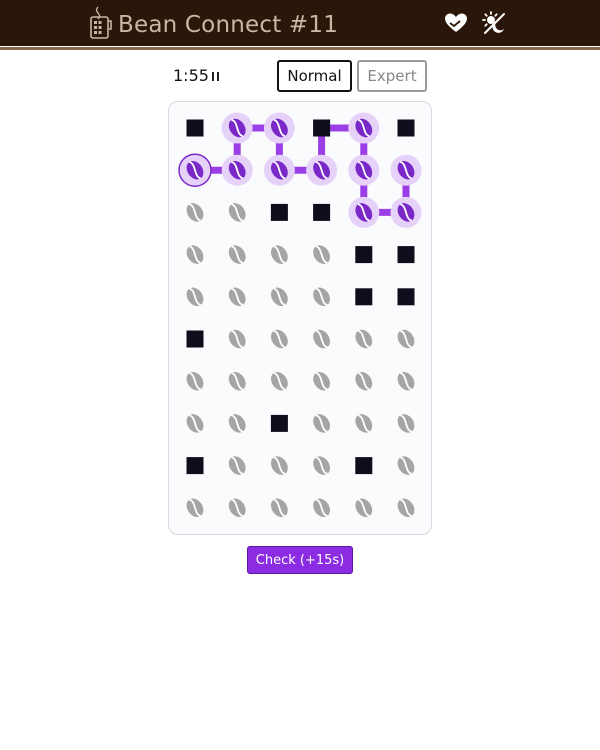 The image size is (600, 750). What do you see at coordinates (191, 75) in the screenshot?
I see `timer: 1:55` at bounding box center [191, 75].